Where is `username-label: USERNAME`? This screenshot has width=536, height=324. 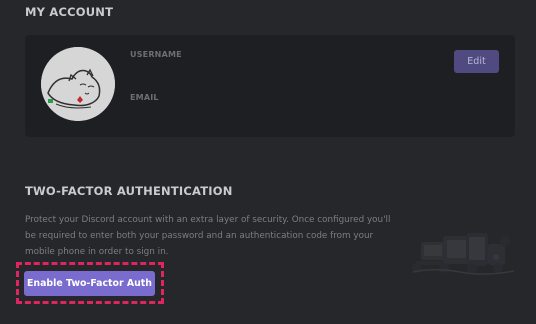
username-label: USERNAME is located at coordinates (156, 54).